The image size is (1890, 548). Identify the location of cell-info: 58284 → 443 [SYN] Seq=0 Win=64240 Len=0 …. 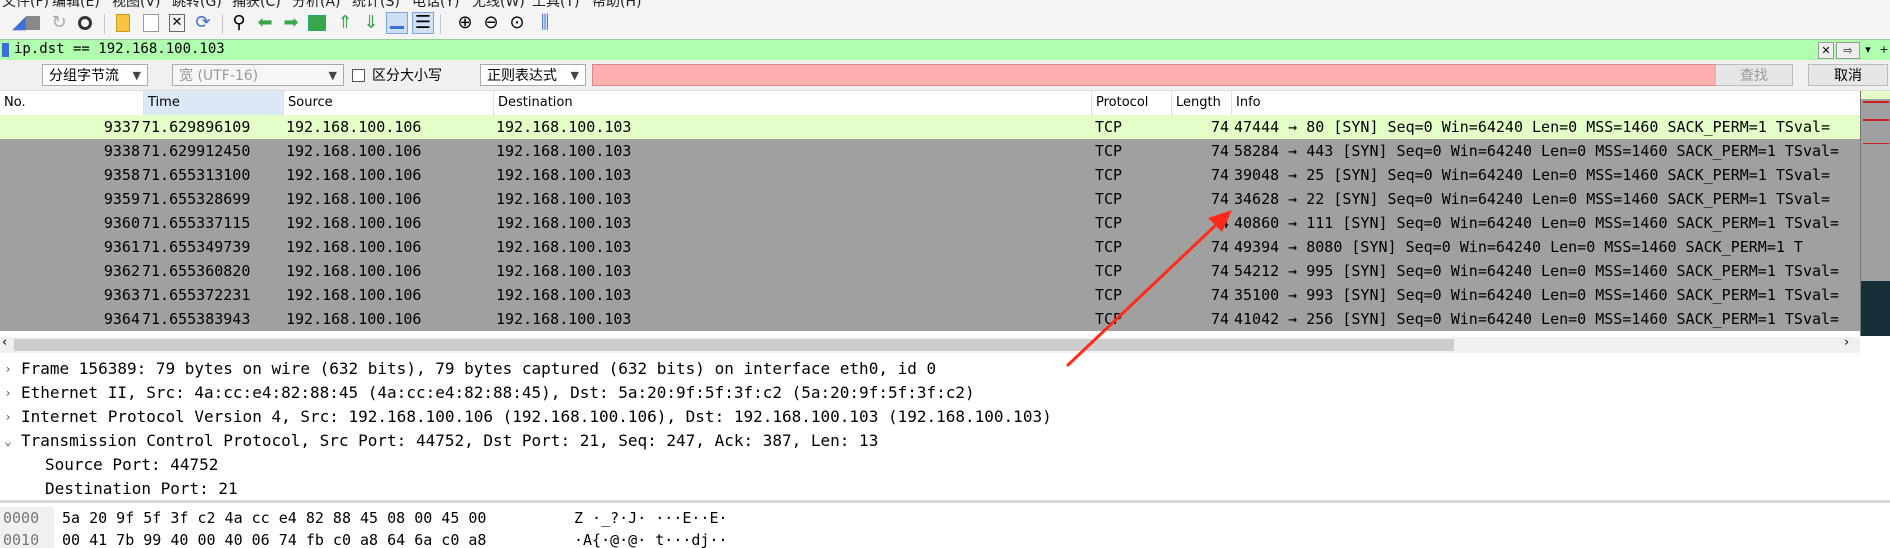
(1537, 151).